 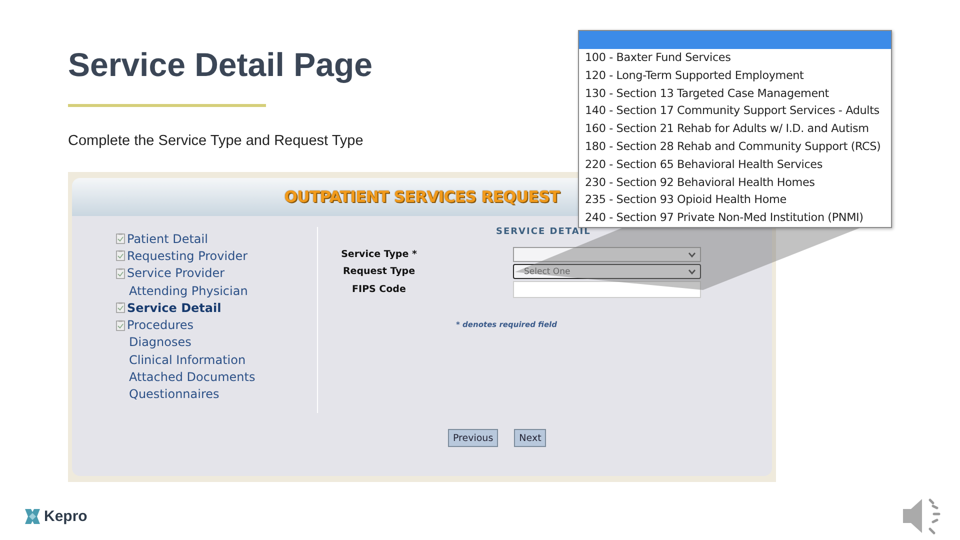 What do you see at coordinates (379, 254) in the screenshot?
I see `field-label: Service Type *` at bounding box center [379, 254].